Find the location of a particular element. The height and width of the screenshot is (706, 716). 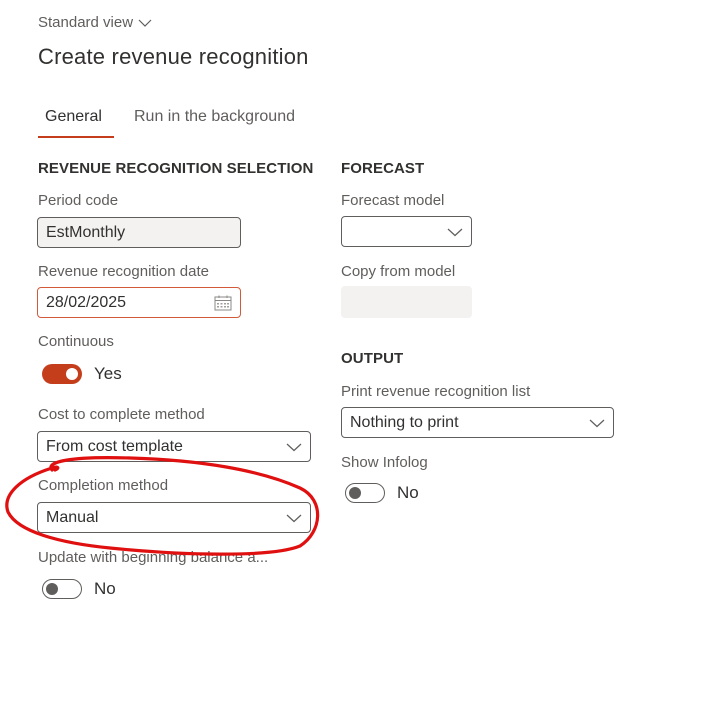

view-selector-label: Standard view is located at coordinates (86, 22).